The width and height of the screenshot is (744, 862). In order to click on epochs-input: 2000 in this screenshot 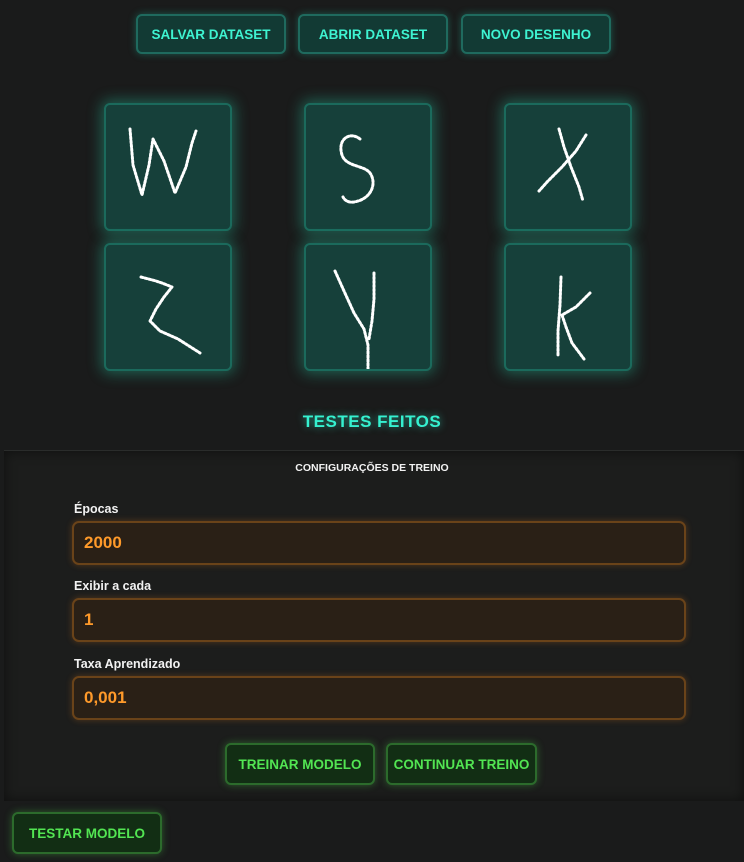, I will do `click(379, 543)`.